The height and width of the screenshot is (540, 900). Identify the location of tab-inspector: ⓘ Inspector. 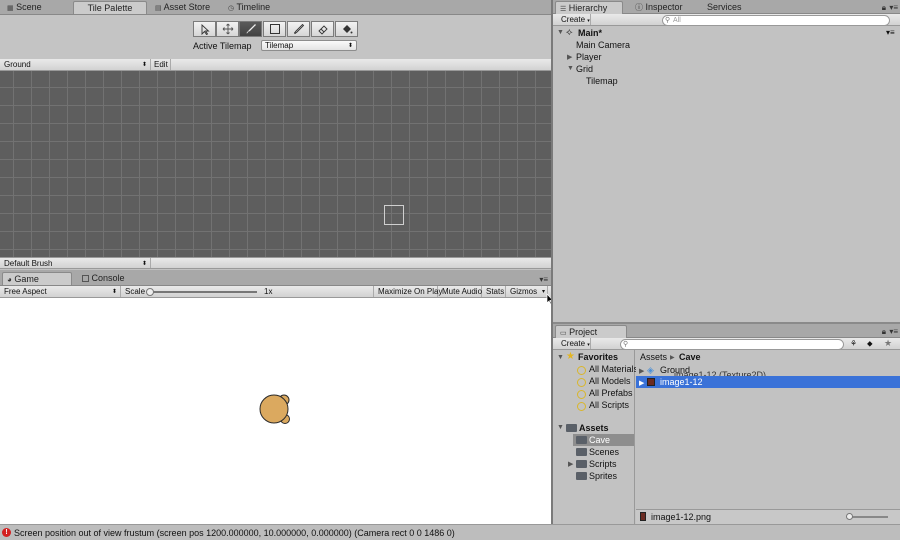
(666, 7).